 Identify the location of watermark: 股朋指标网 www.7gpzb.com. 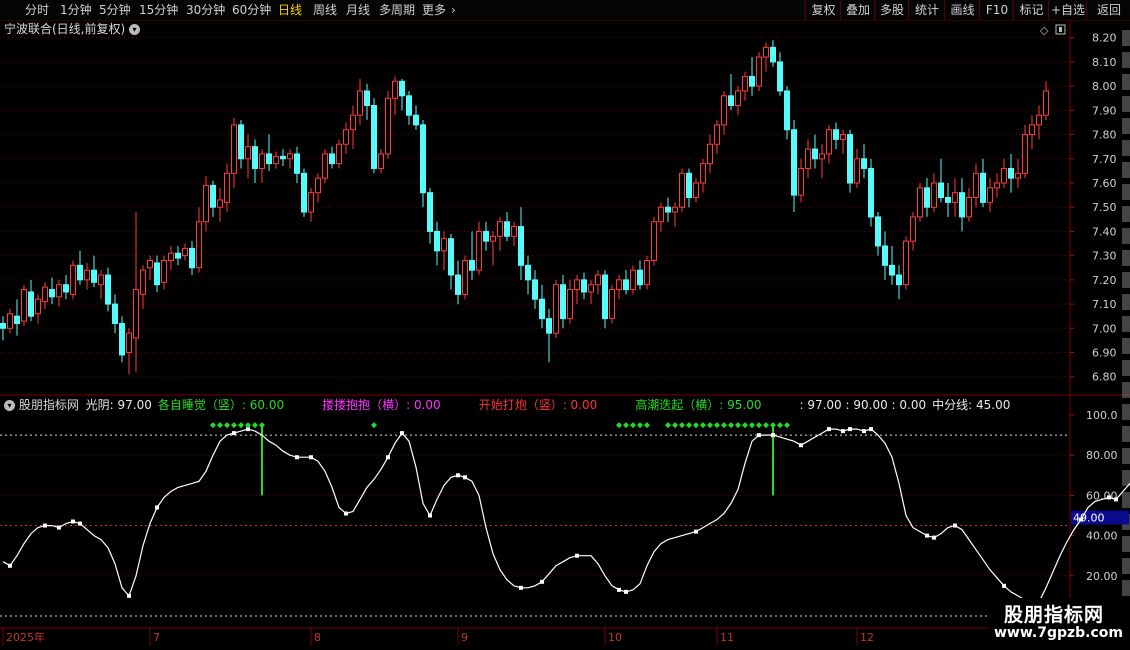
(1059, 624).